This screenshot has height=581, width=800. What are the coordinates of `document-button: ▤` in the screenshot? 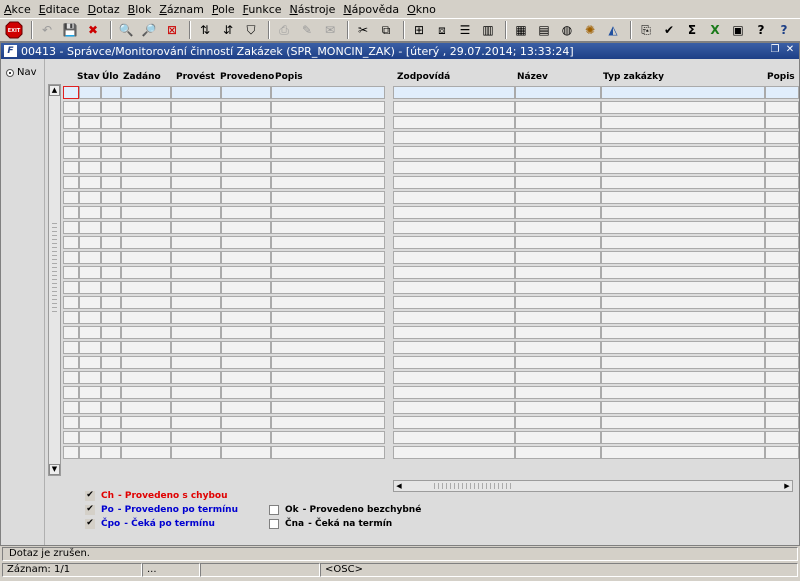 It's located at (544, 30).